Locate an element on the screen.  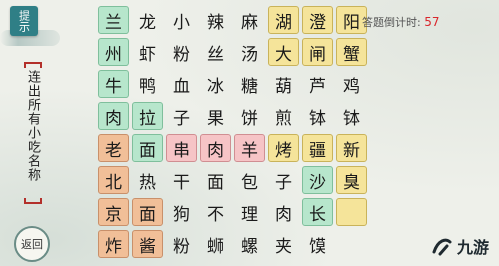
task-bracket-bottom is located at coordinates (33, 201).